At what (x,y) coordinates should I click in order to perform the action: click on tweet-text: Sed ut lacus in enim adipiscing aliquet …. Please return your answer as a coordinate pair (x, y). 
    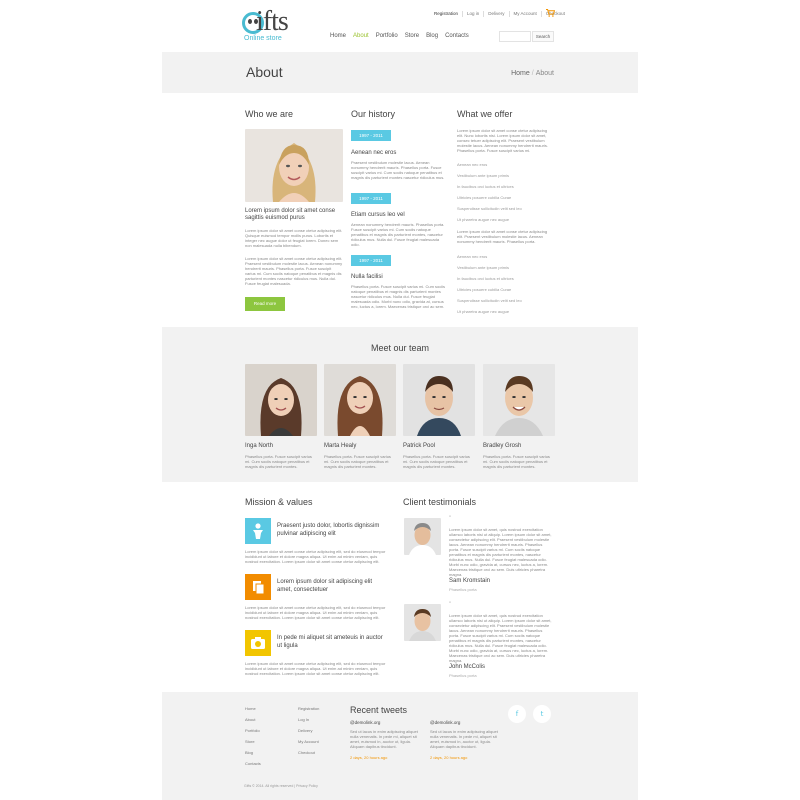
    Looking at the image, I should click on (464, 739).